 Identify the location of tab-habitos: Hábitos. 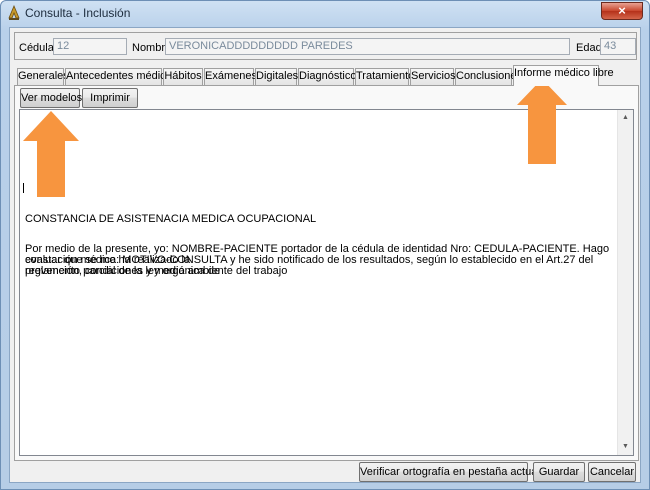
(183, 76).